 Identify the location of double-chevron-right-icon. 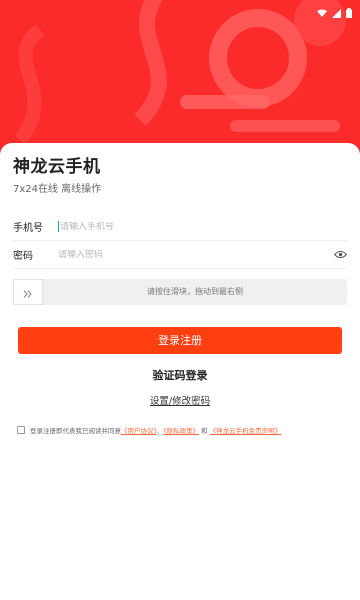
(28, 292).